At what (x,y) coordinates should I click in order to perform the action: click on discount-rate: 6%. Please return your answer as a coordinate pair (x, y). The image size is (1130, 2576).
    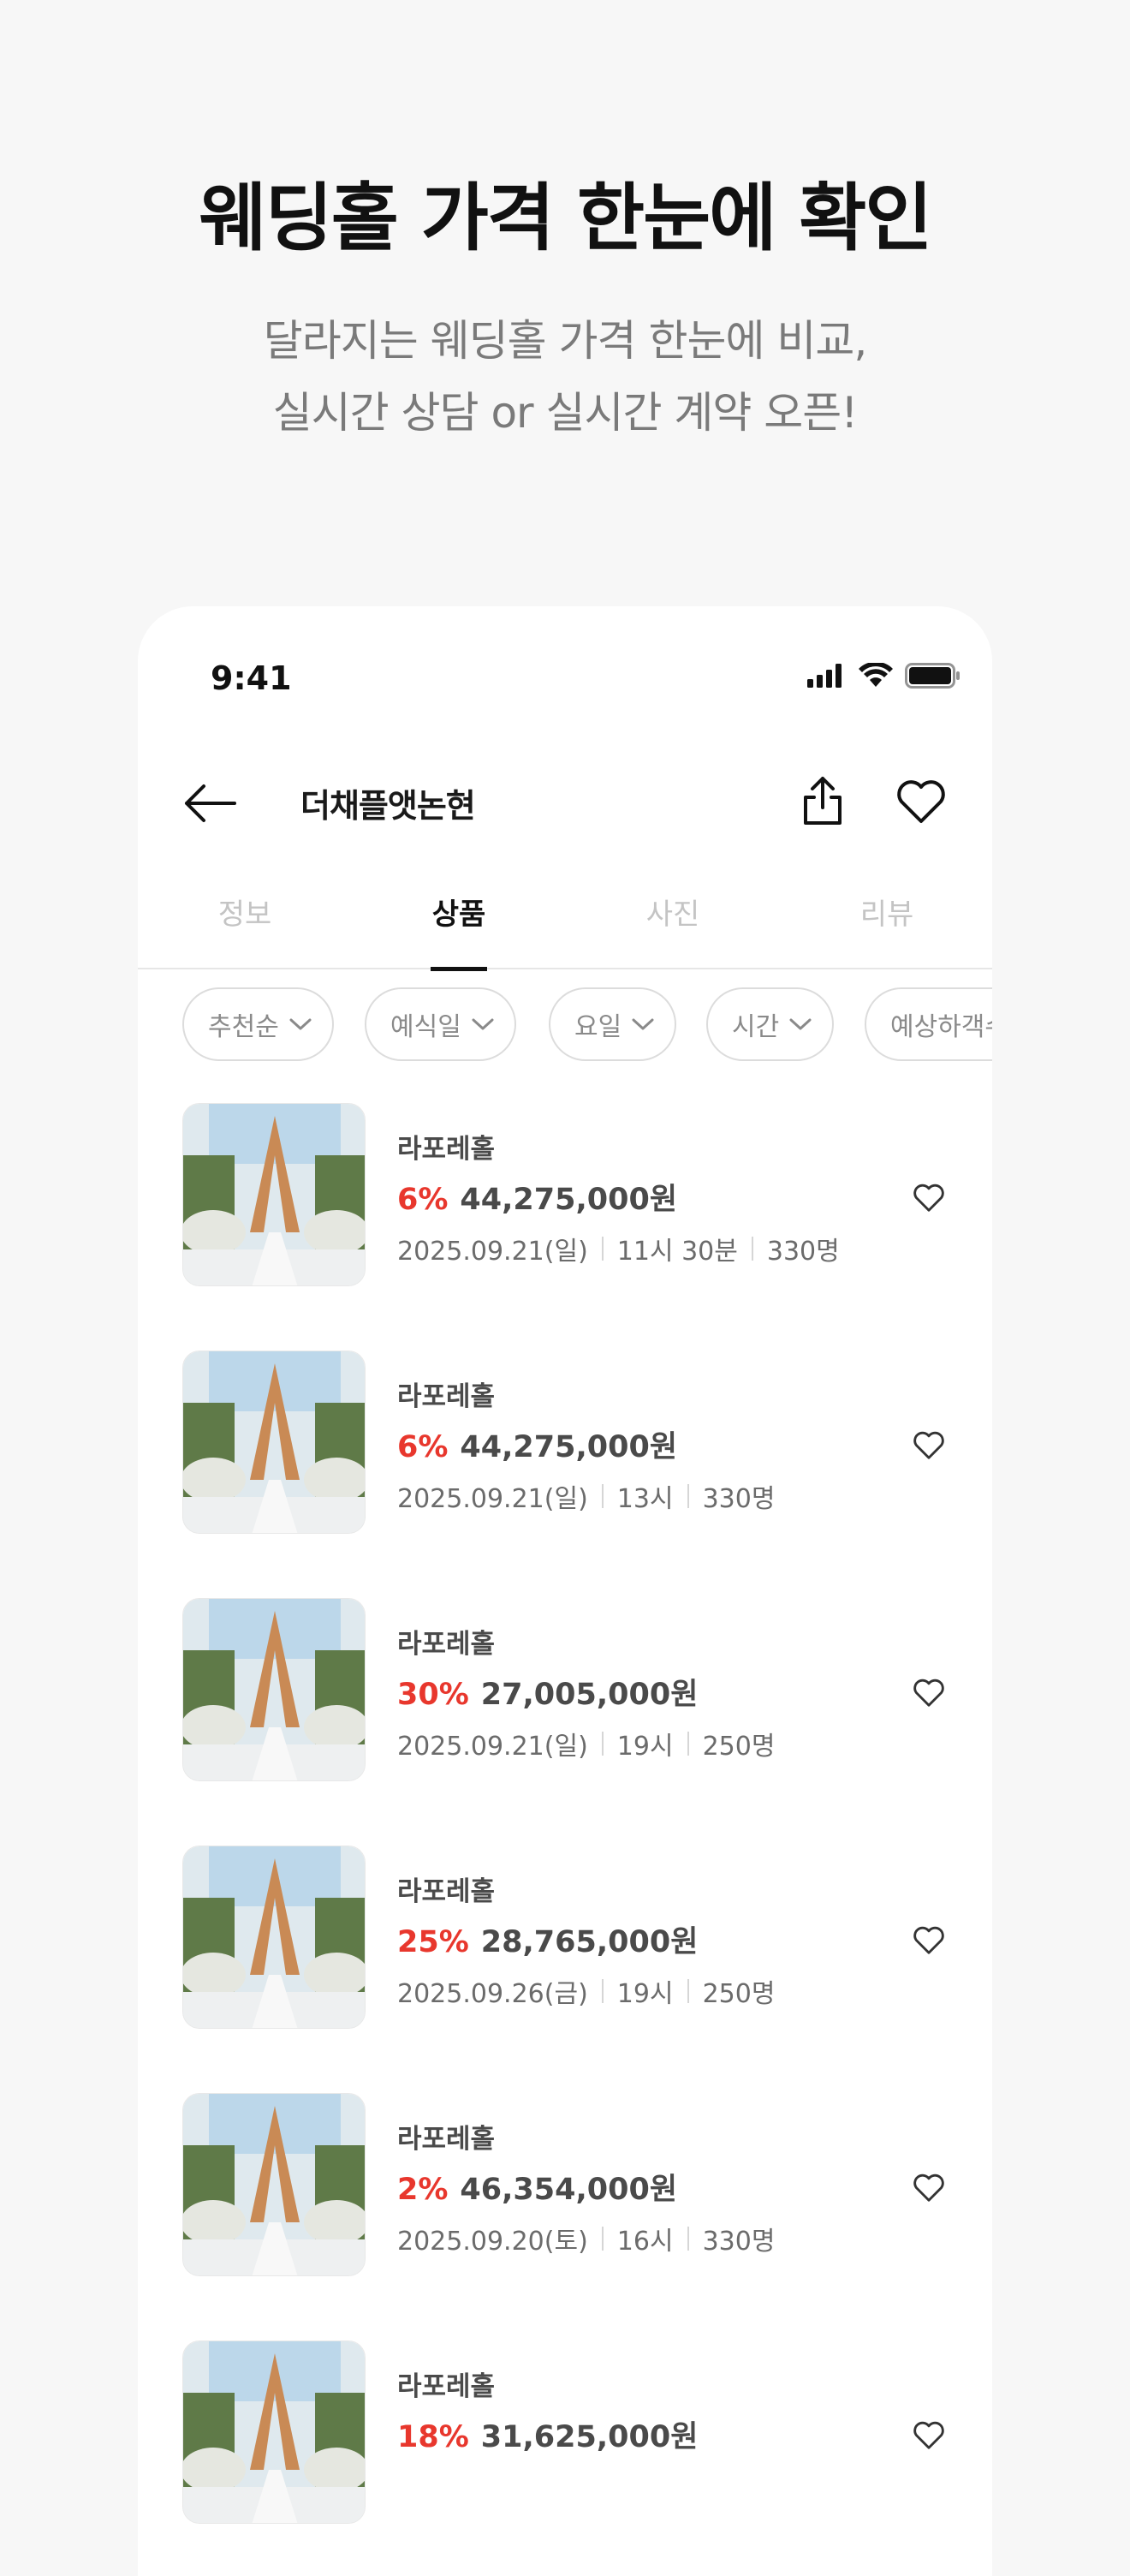
    Looking at the image, I should click on (423, 1447).